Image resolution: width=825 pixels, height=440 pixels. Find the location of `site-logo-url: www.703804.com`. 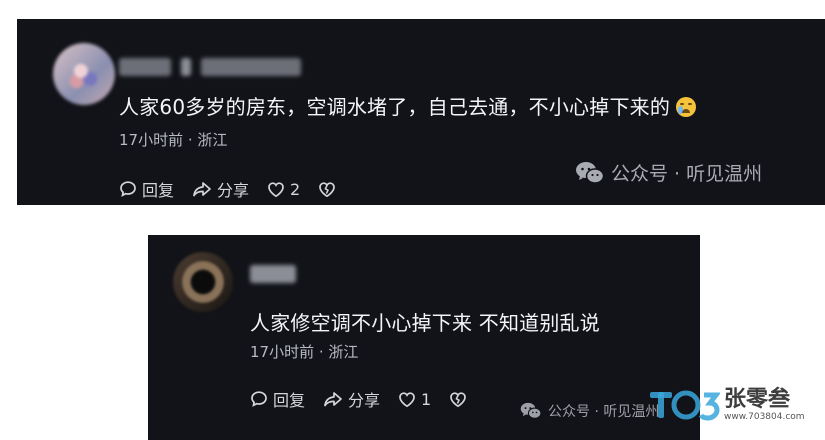

site-logo-url: www.703804.com is located at coordinates (764, 417).